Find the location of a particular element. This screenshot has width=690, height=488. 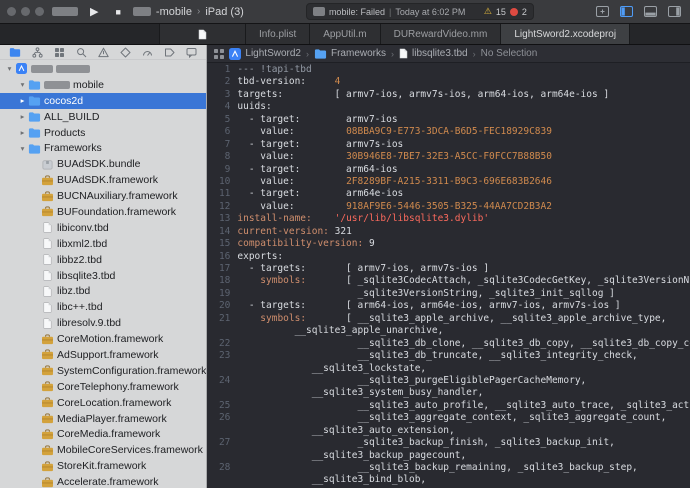

jump-bar-item-frameworks: Frameworks is located at coordinates (350, 53).